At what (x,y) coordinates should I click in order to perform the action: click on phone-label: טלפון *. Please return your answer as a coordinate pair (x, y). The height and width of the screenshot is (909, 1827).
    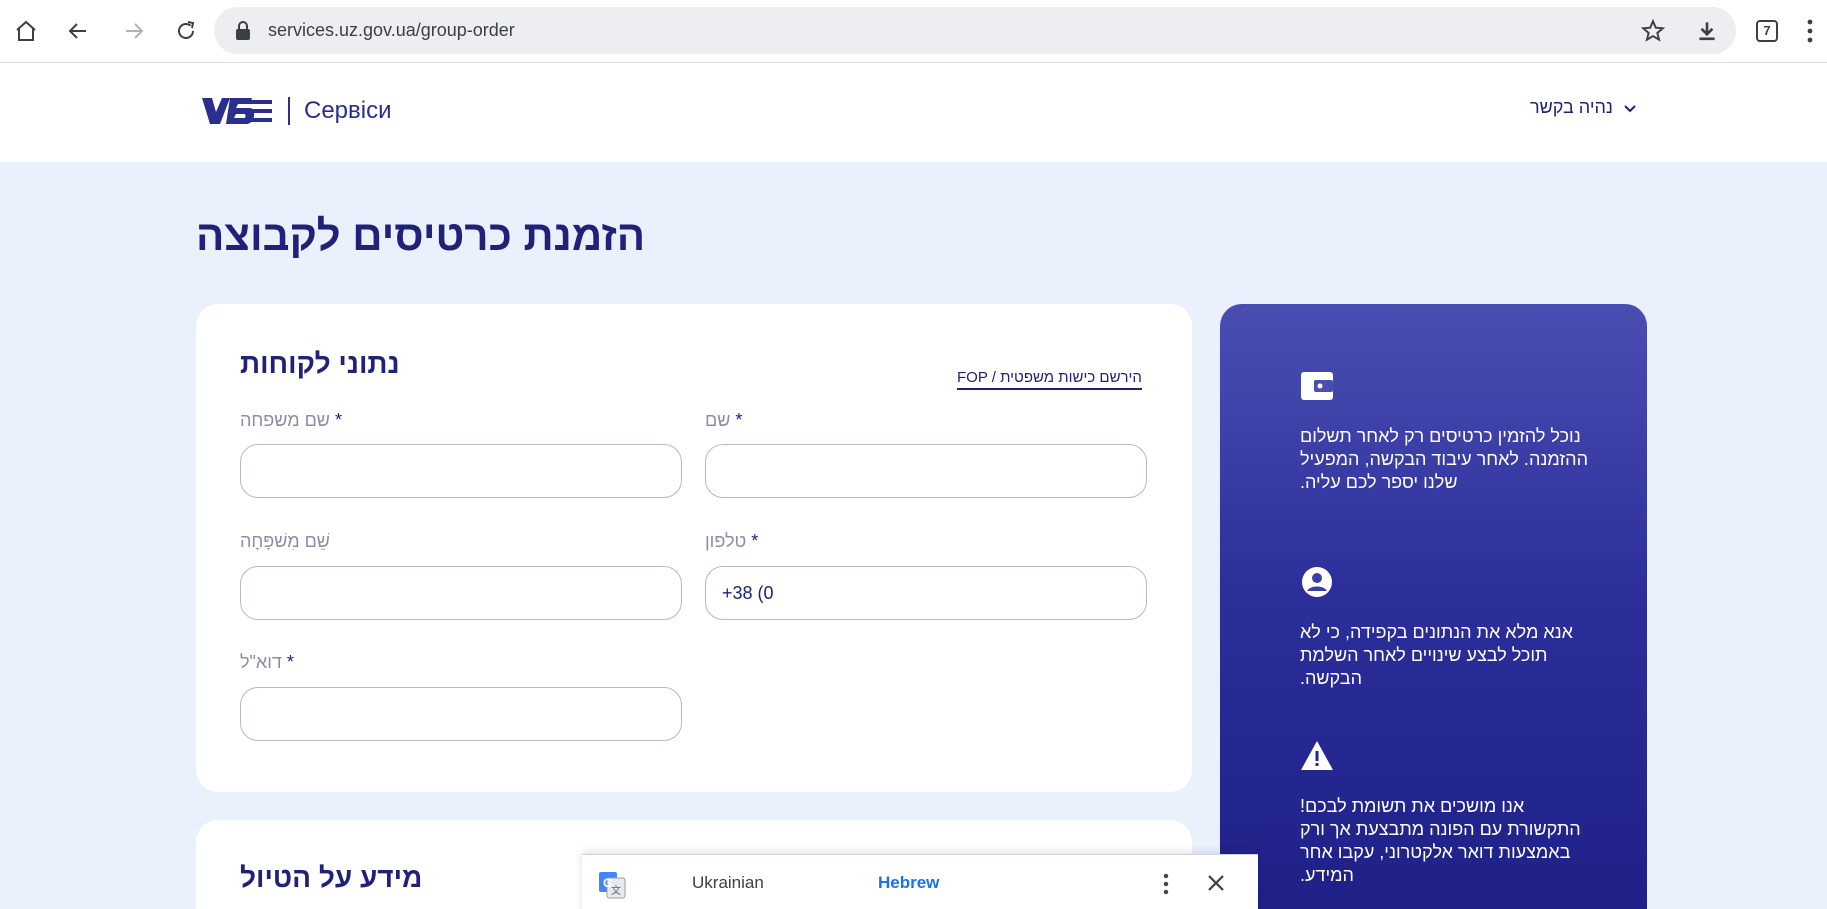
    Looking at the image, I should click on (732, 541).